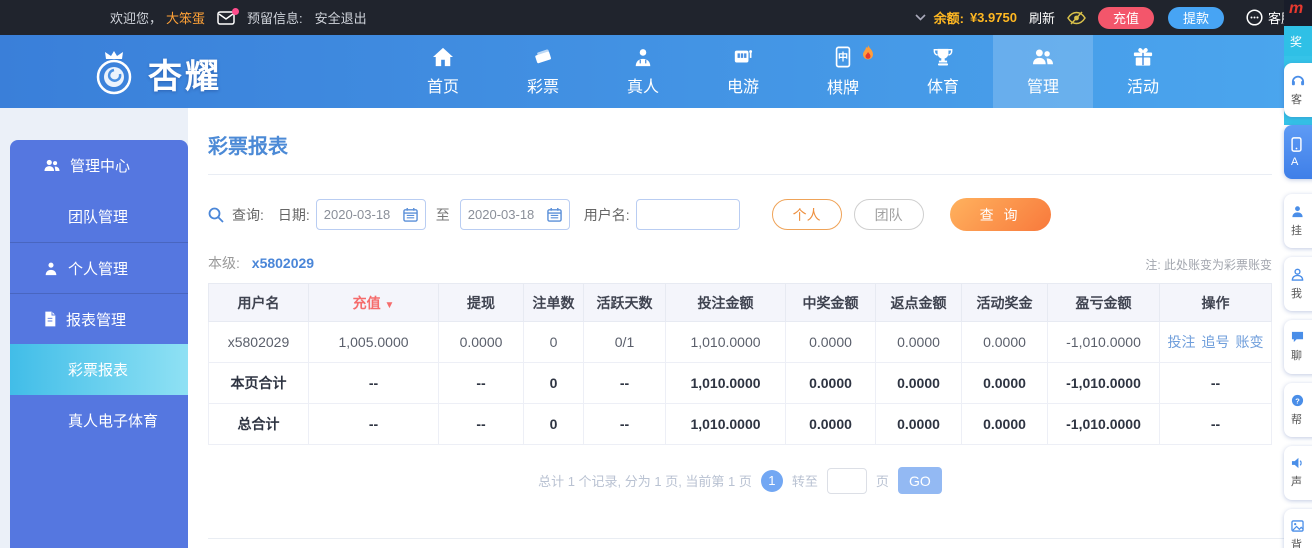 Image resolution: width=1312 pixels, height=548 pixels. Describe the element at coordinates (1042, 87) in the screenshot. I see `nav-label: 管理` at that location.